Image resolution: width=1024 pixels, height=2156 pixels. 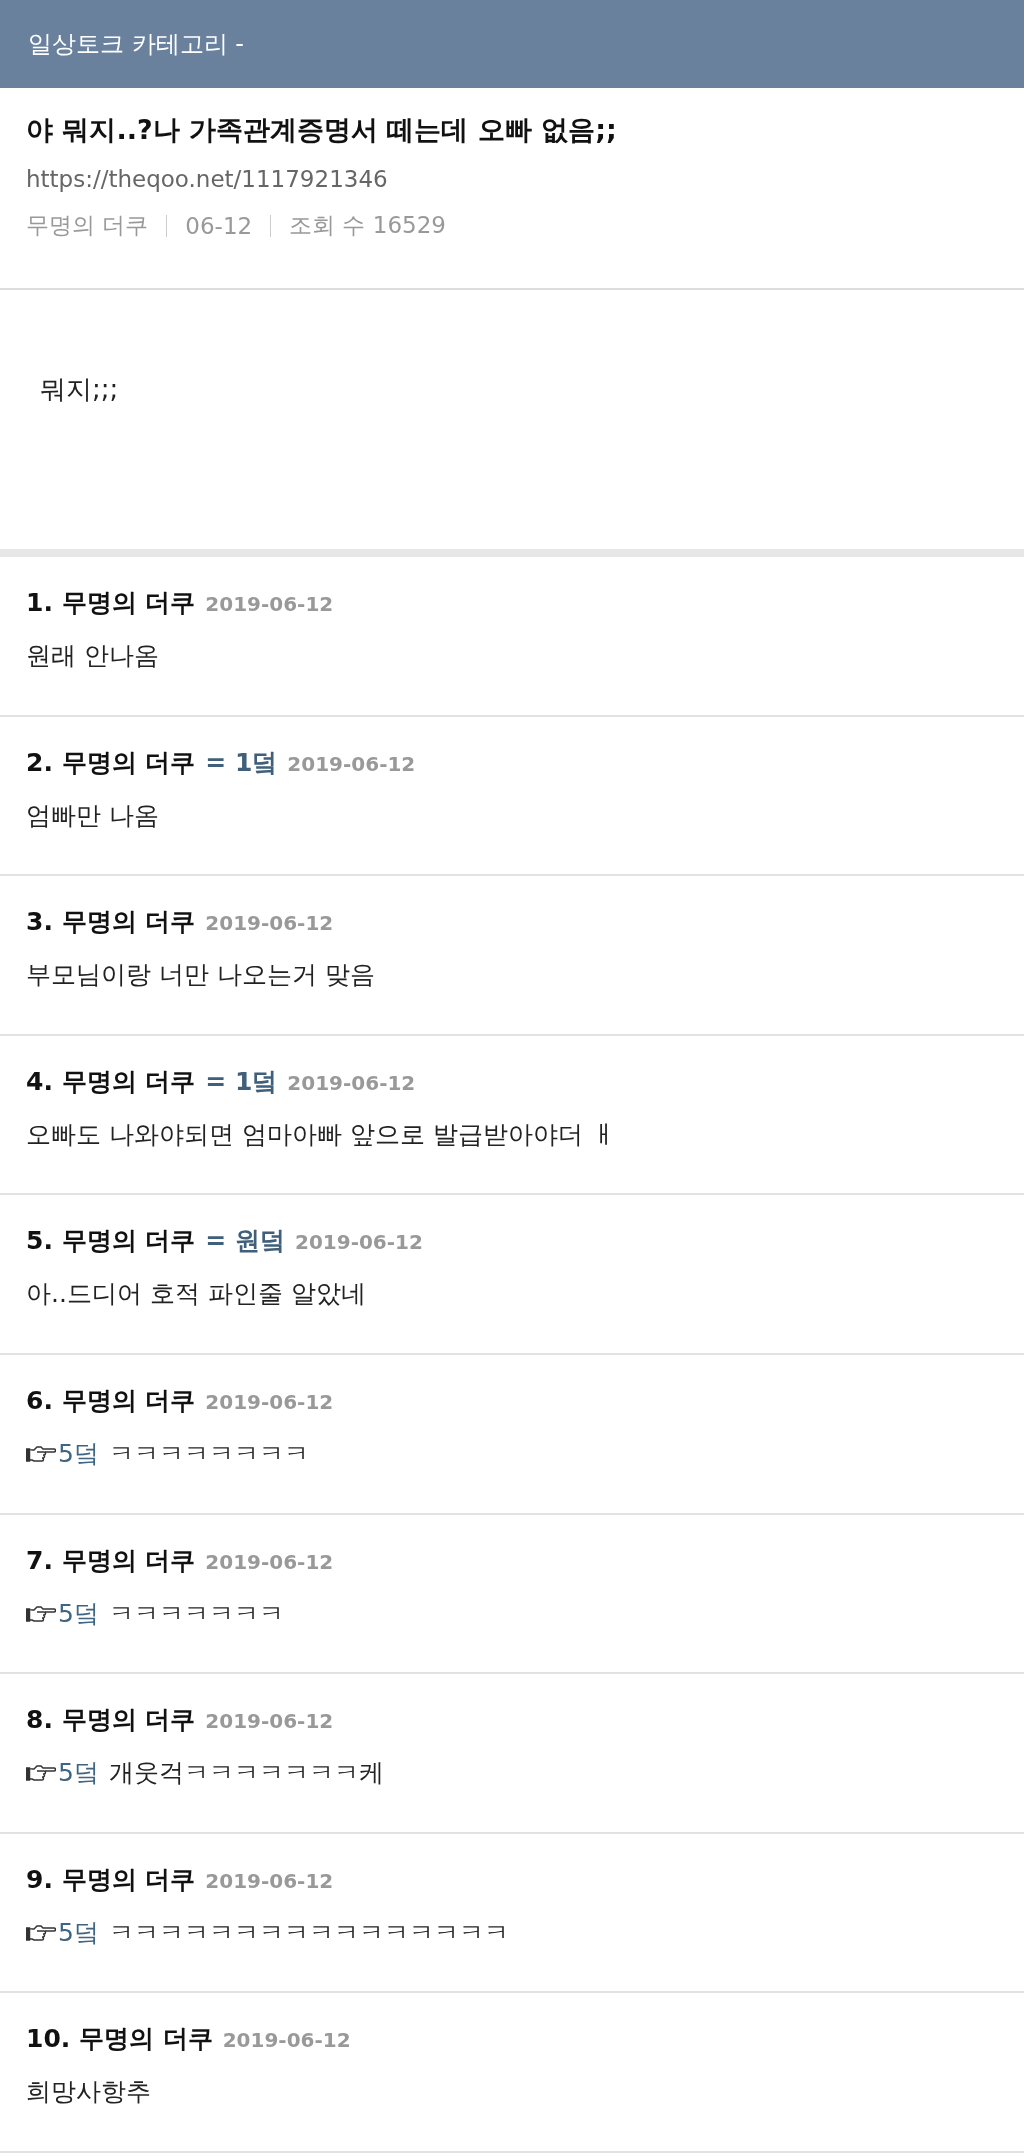 What do you see at coordinates (111, 762) in the screenshot?
I see `comment-author: 2. 무명의 더쿠` at bounding box center [111, 762].